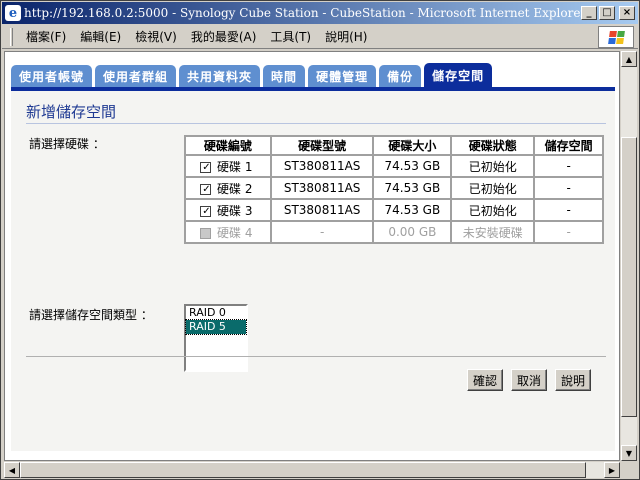 The image size is (640, 480). Describe the element at coordinates (228, 145) in the screenshot. I see `header-disk-number: 硬碟編號` at that location.